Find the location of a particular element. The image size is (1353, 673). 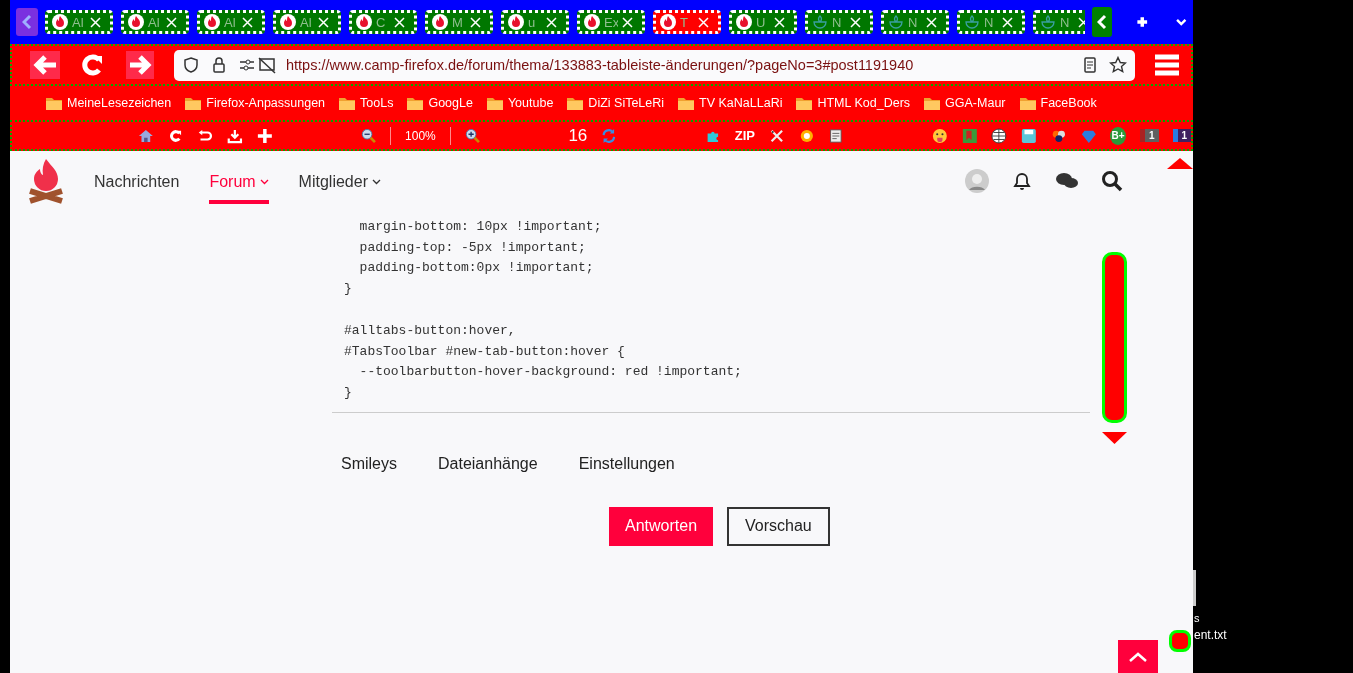

notification-bell-icon is located at coordinates (1022, 181).